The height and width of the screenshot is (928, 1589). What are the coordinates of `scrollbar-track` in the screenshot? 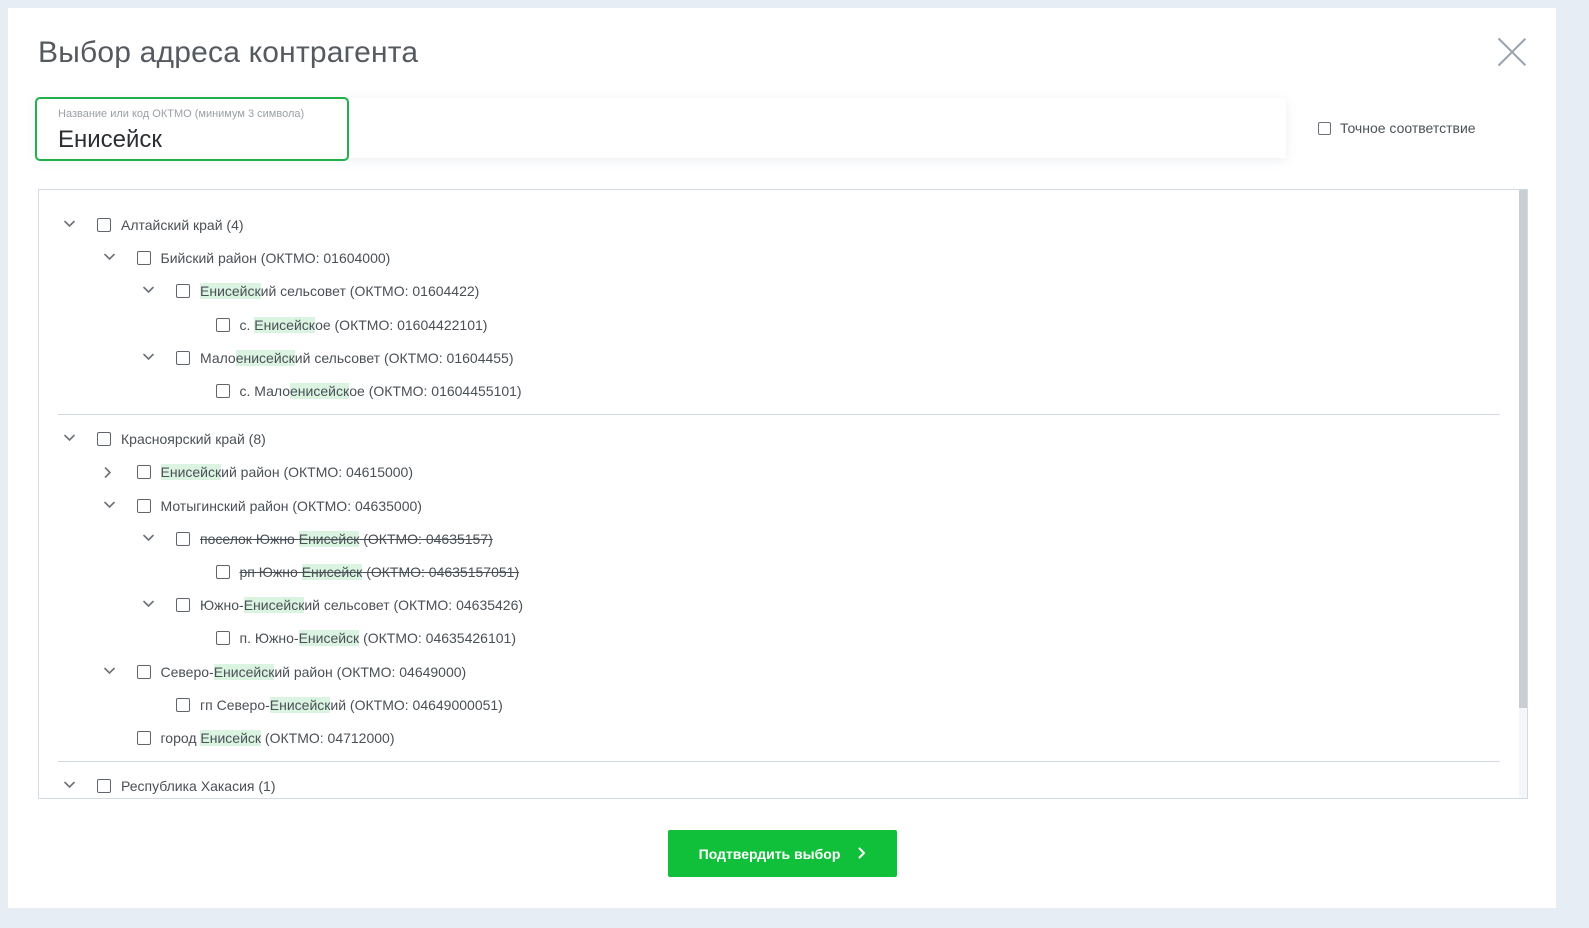 It's located at (1523, 494).